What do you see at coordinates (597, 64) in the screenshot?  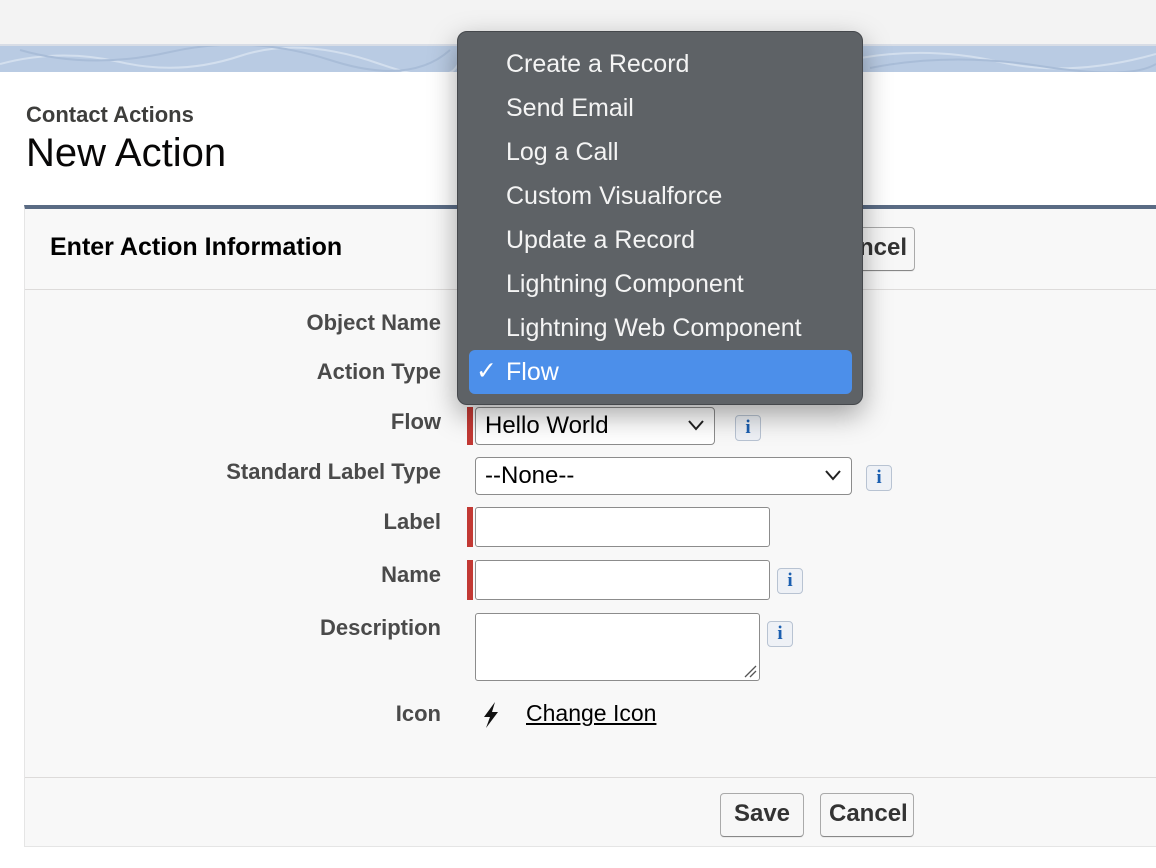 I see `menu-item-create-record: Create a Record` at bounding box center [597, 64].